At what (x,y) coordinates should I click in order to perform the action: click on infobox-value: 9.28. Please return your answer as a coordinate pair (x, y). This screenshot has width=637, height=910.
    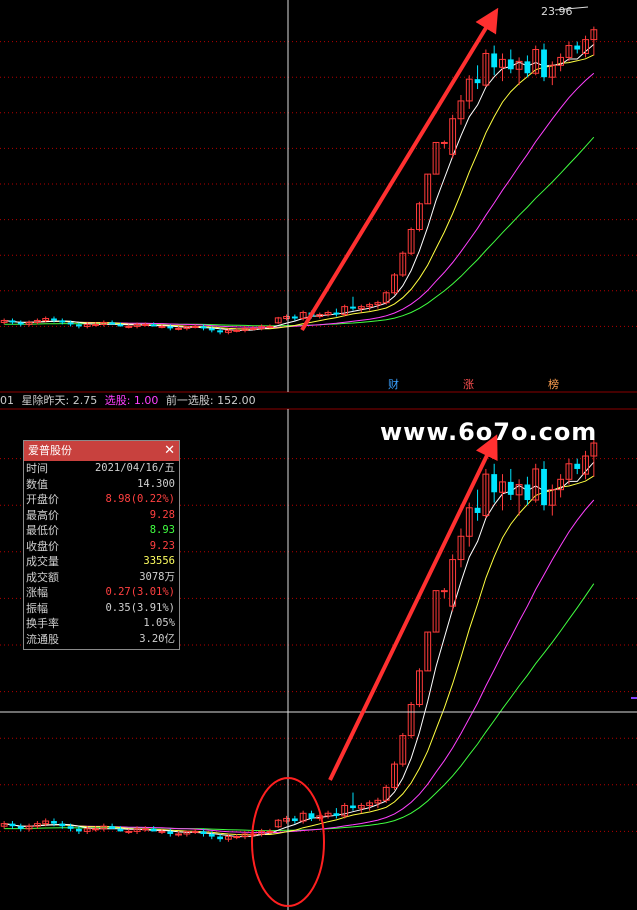
    Looking at the image, I should click on (162, 514).